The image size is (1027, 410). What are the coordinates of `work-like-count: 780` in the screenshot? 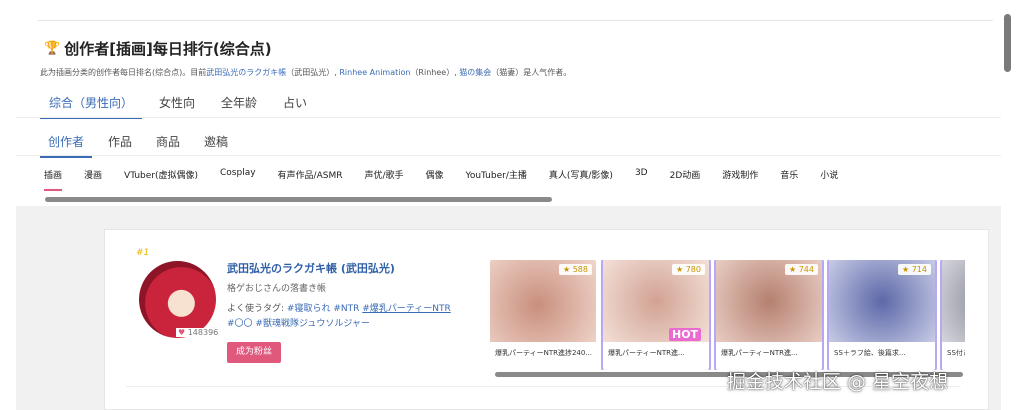 It's located at (693, 269).